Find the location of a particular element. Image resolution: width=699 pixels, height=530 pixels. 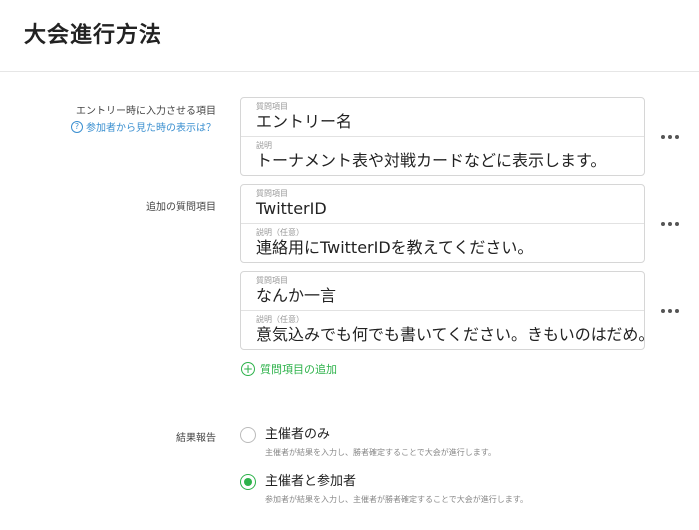

radio-organizer-only: 主催者のみ 主催者が結果を入力し、勝者確定することで大会が進行します。 is located at coordinates (368, 442).